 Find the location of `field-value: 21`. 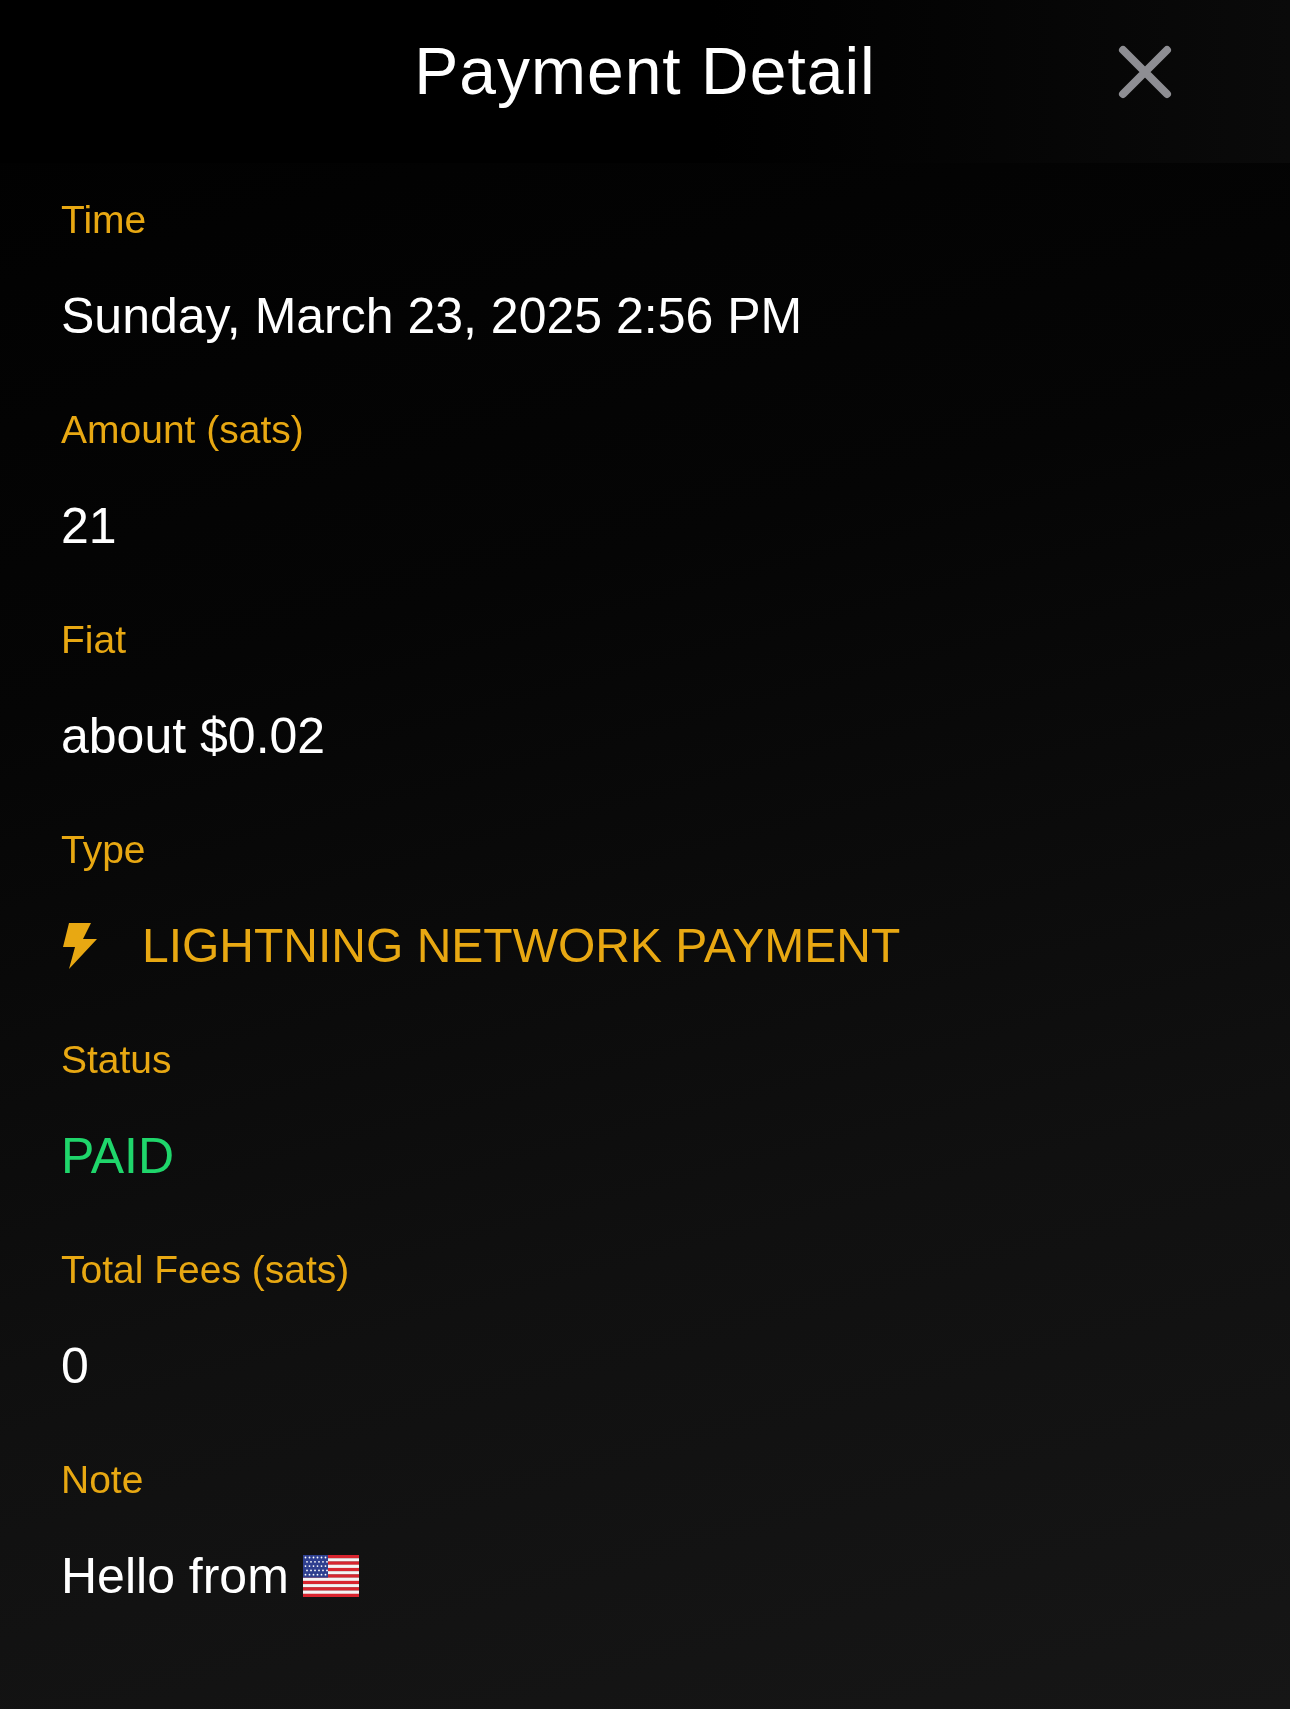

field-value: 21 is located at coordinates (89, 526).